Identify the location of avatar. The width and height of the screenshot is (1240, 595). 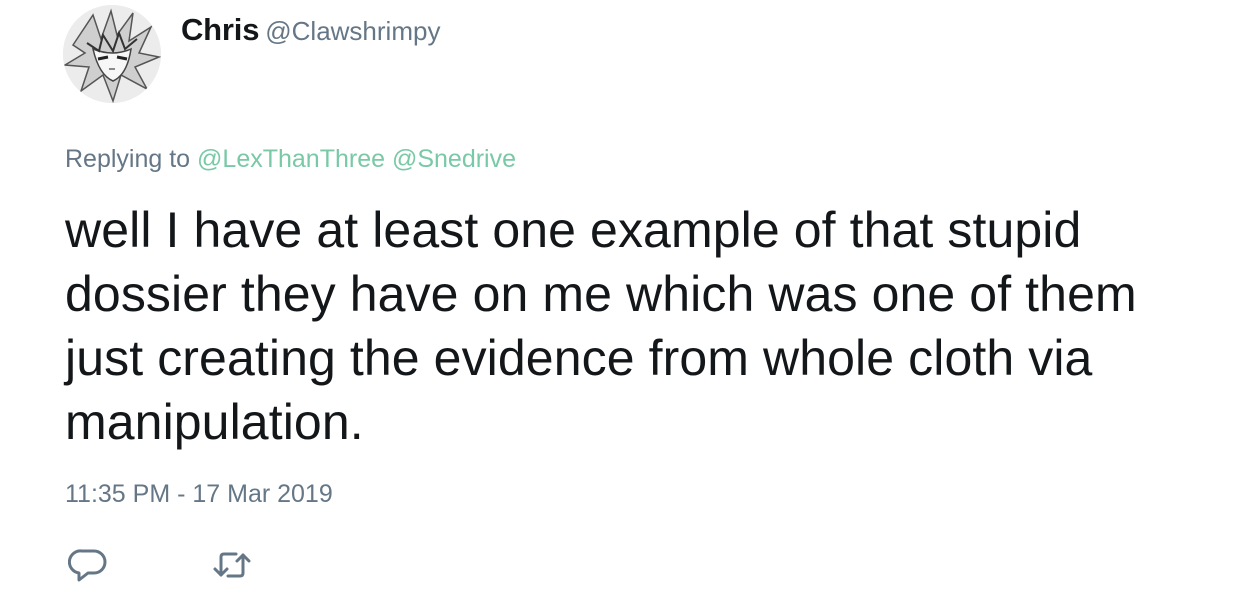
(112, 54).